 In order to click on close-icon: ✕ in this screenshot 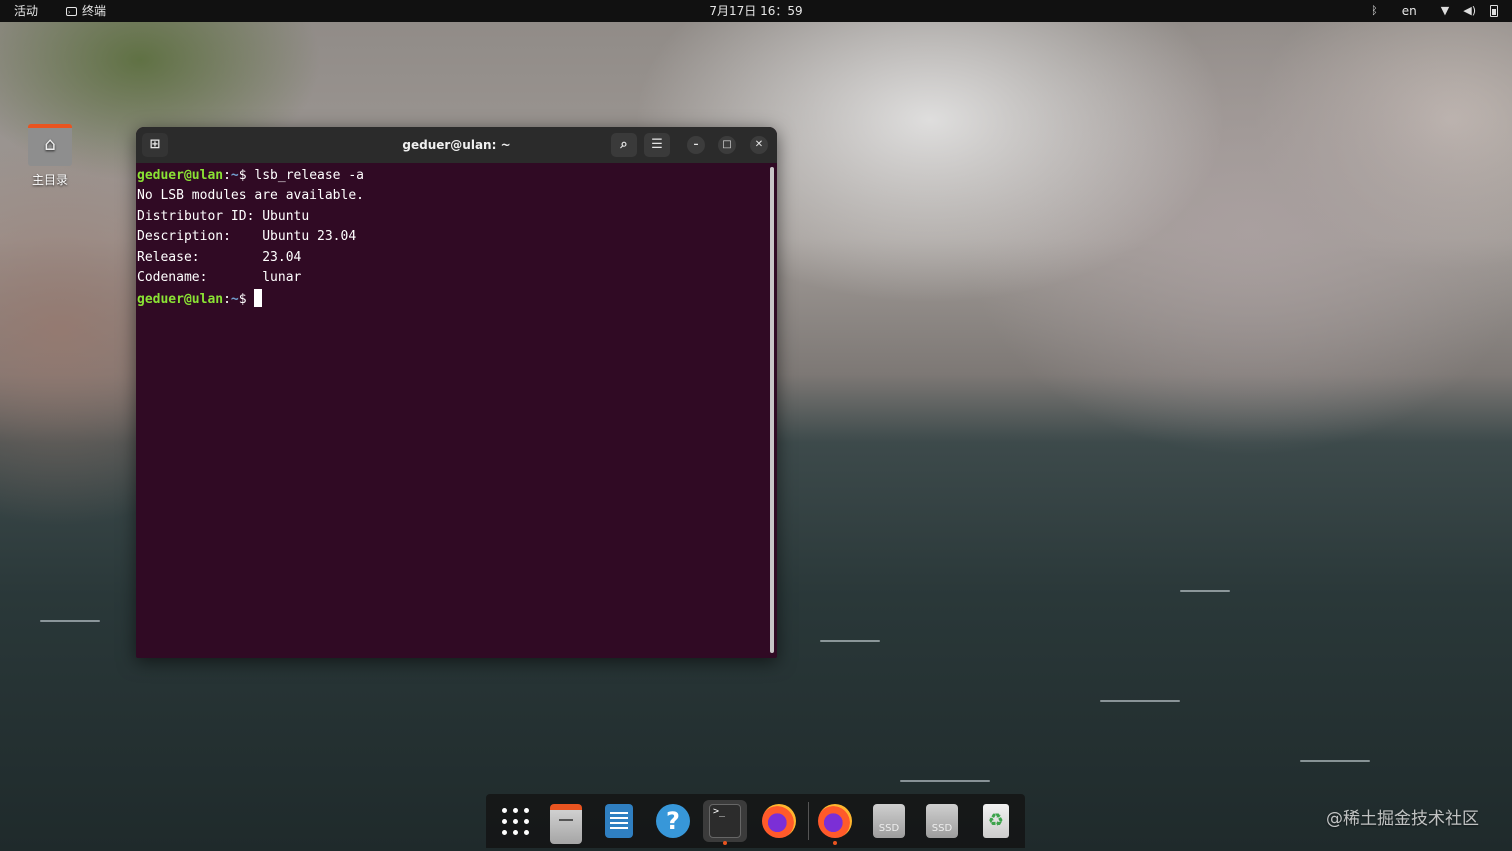, I will do `click(759, 144)`.